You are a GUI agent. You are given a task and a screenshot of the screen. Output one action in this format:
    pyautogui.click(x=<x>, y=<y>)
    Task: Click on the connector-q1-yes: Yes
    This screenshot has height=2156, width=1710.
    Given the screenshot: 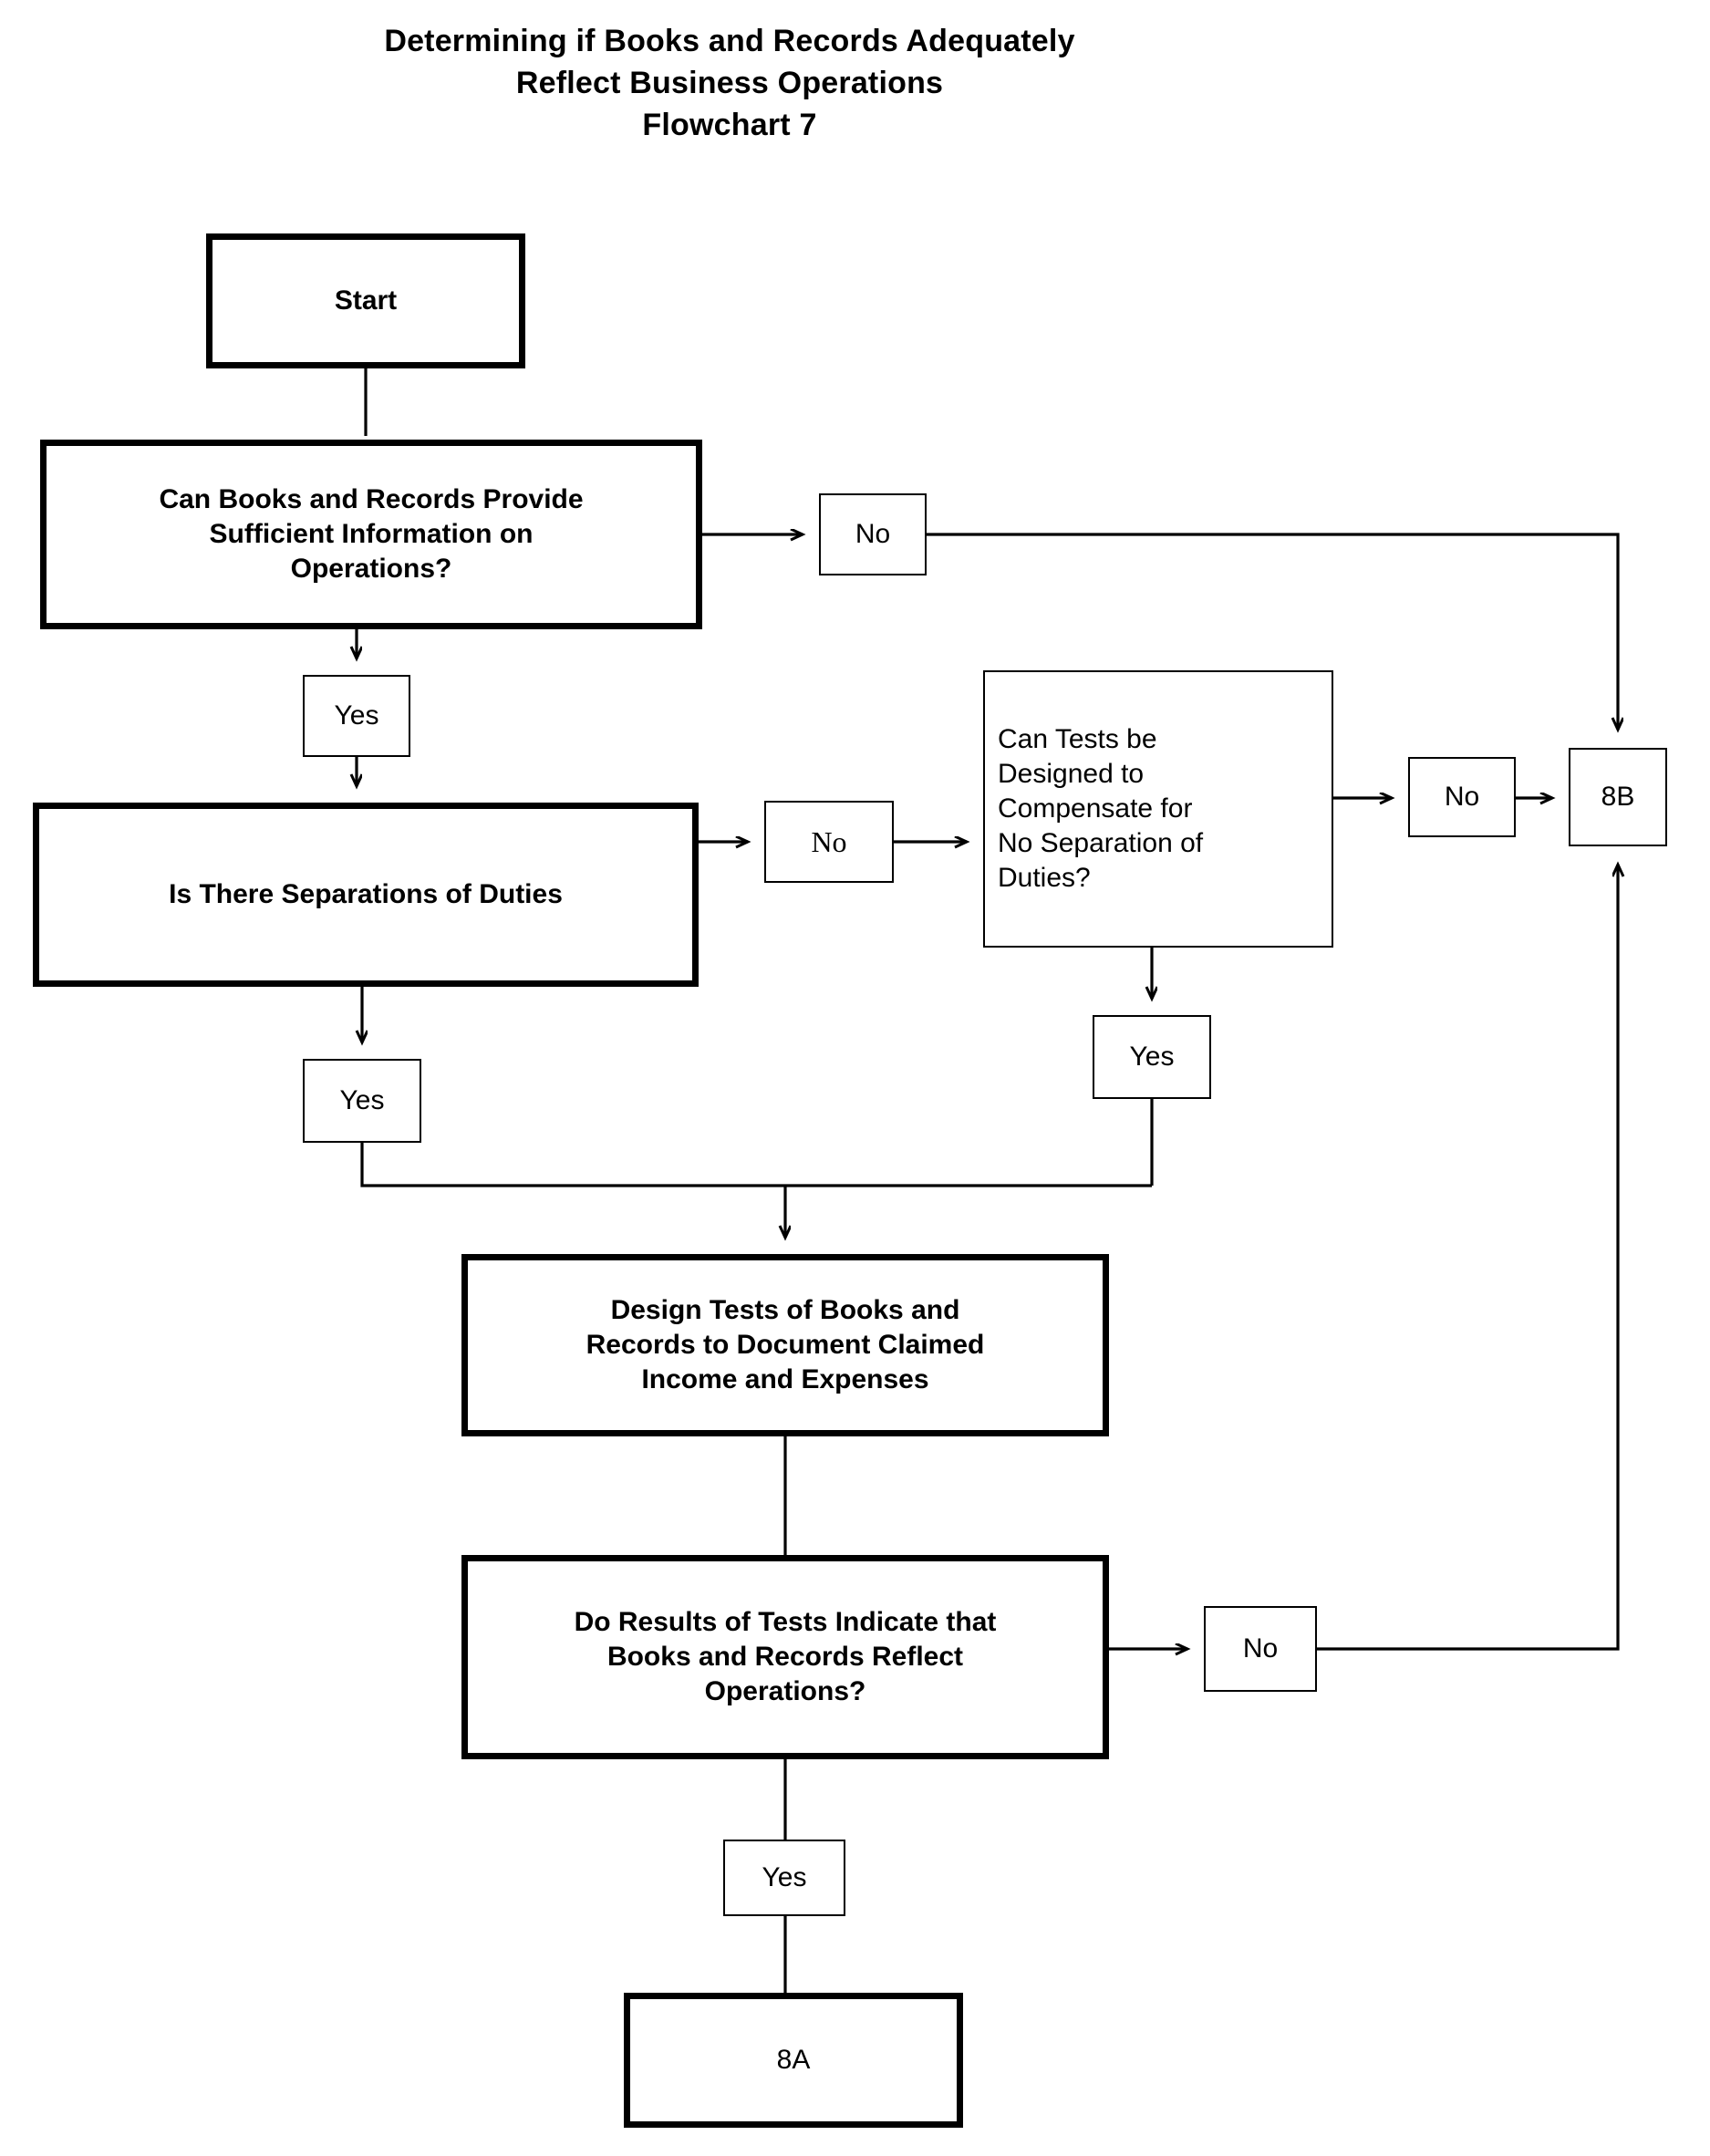 What is the action you would take?
    pyautogui.click(x=357, y=716)
    